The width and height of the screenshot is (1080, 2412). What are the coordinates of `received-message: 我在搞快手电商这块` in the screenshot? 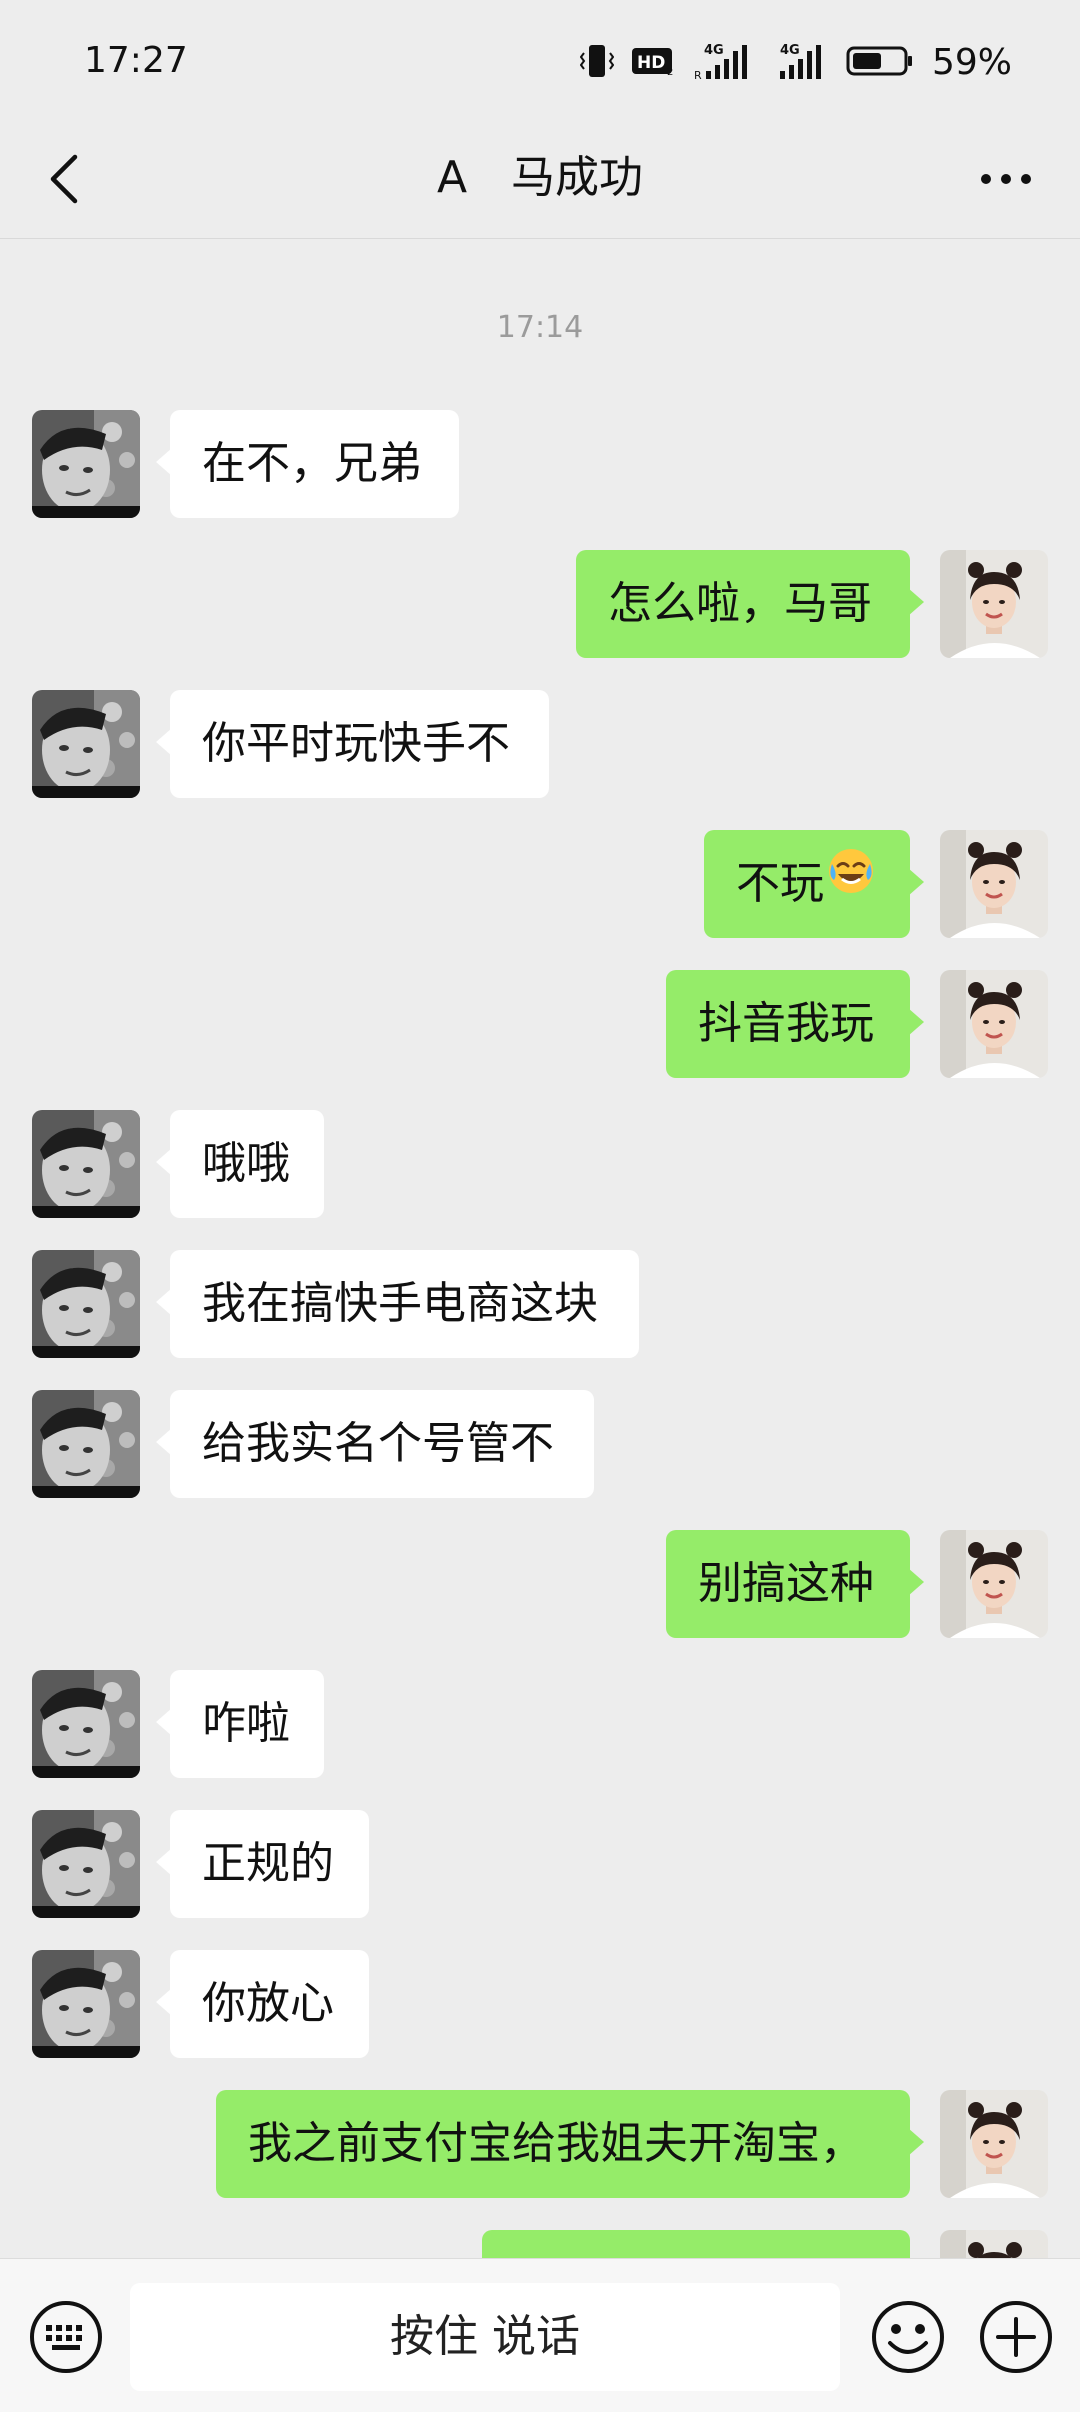 It's located at (540, 1304).